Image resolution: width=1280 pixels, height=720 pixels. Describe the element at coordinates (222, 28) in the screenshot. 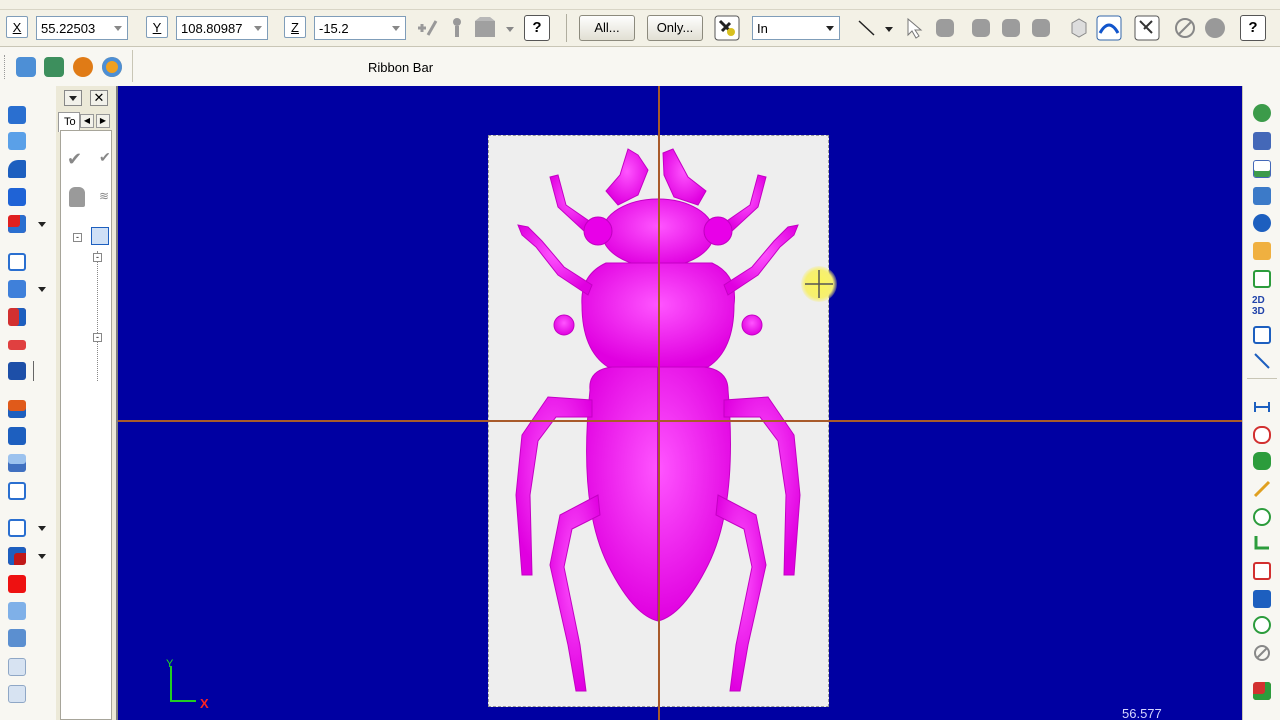

I see `y-coordinate-input: 108.80987` at that location.